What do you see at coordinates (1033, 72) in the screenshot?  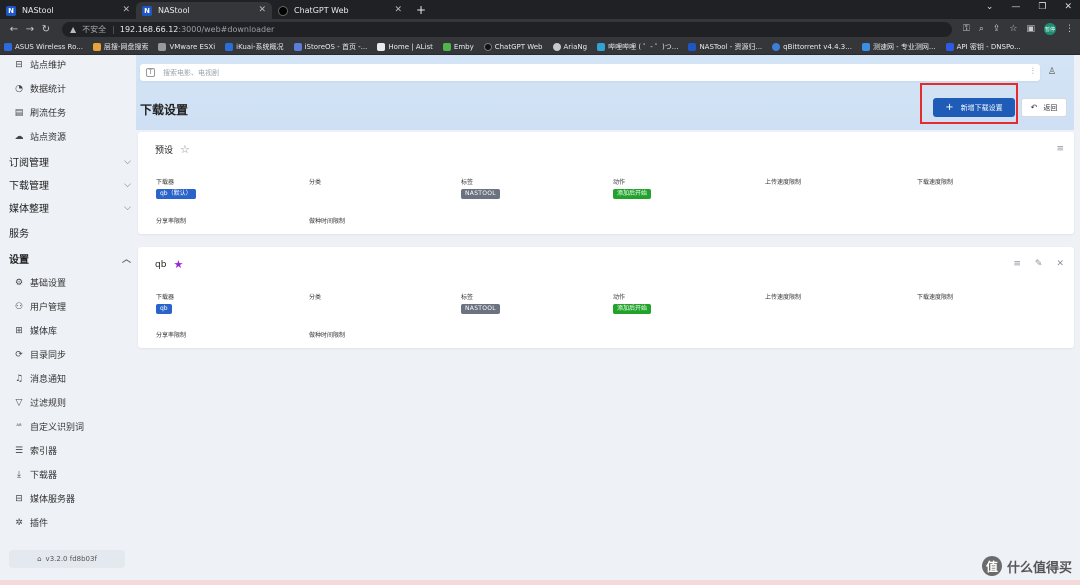 I see `sliders-icon: ⫶` at bounding box center [1033, 72].